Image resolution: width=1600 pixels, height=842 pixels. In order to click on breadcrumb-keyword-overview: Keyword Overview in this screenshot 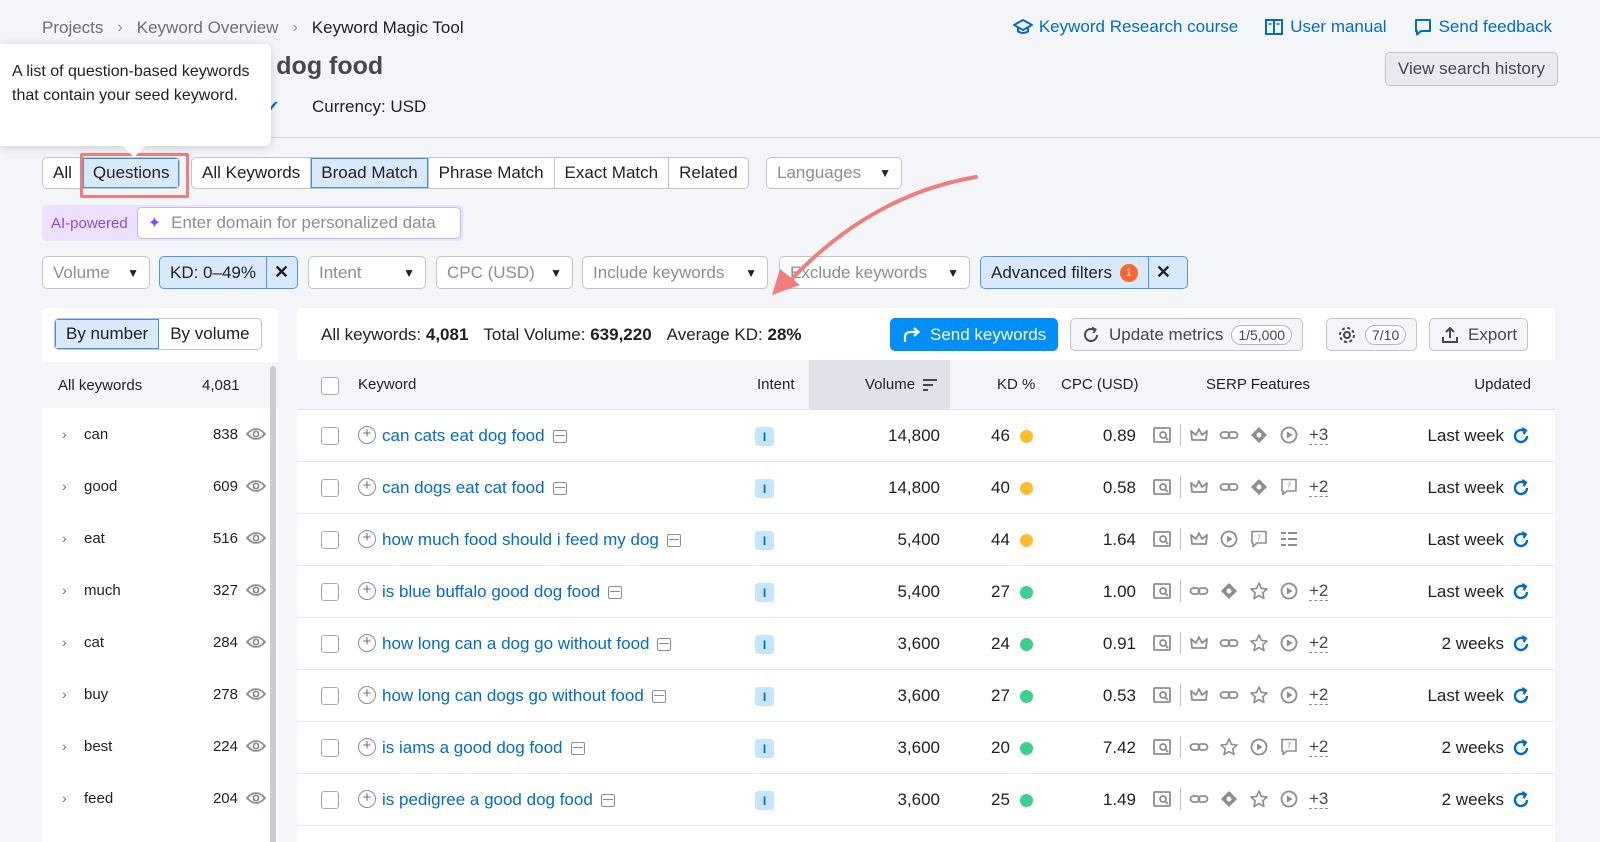, I will do `click(208, 28)`.